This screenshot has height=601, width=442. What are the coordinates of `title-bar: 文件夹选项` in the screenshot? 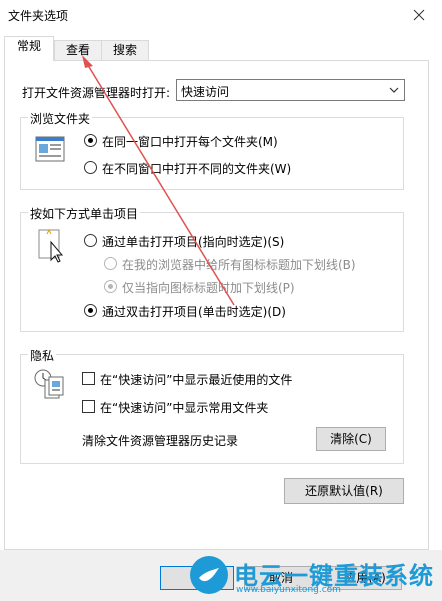 It's located at (221, 15).